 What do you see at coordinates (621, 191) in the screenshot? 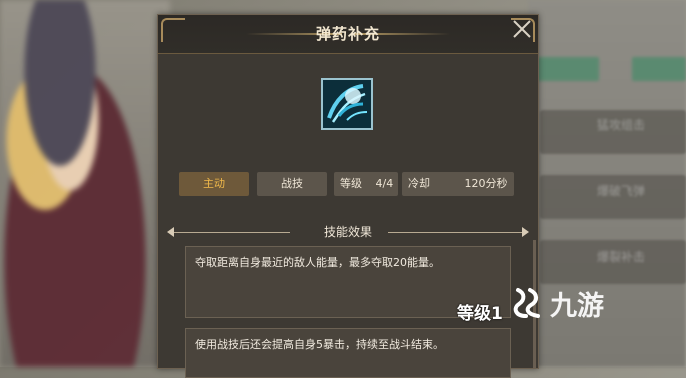
I see `background-skill-label: 爆破飞弹` at bounding box center [621, 191].